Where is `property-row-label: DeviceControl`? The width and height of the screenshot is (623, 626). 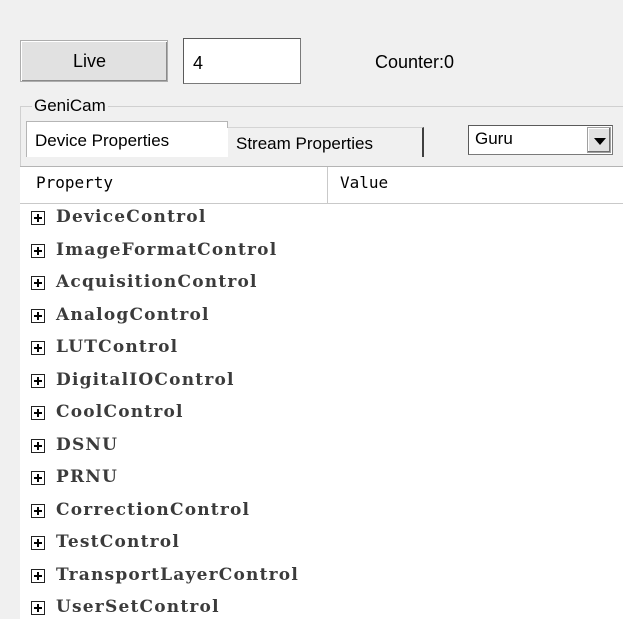
property-row-label: DeviceControl is located at coordinates (131, 217).